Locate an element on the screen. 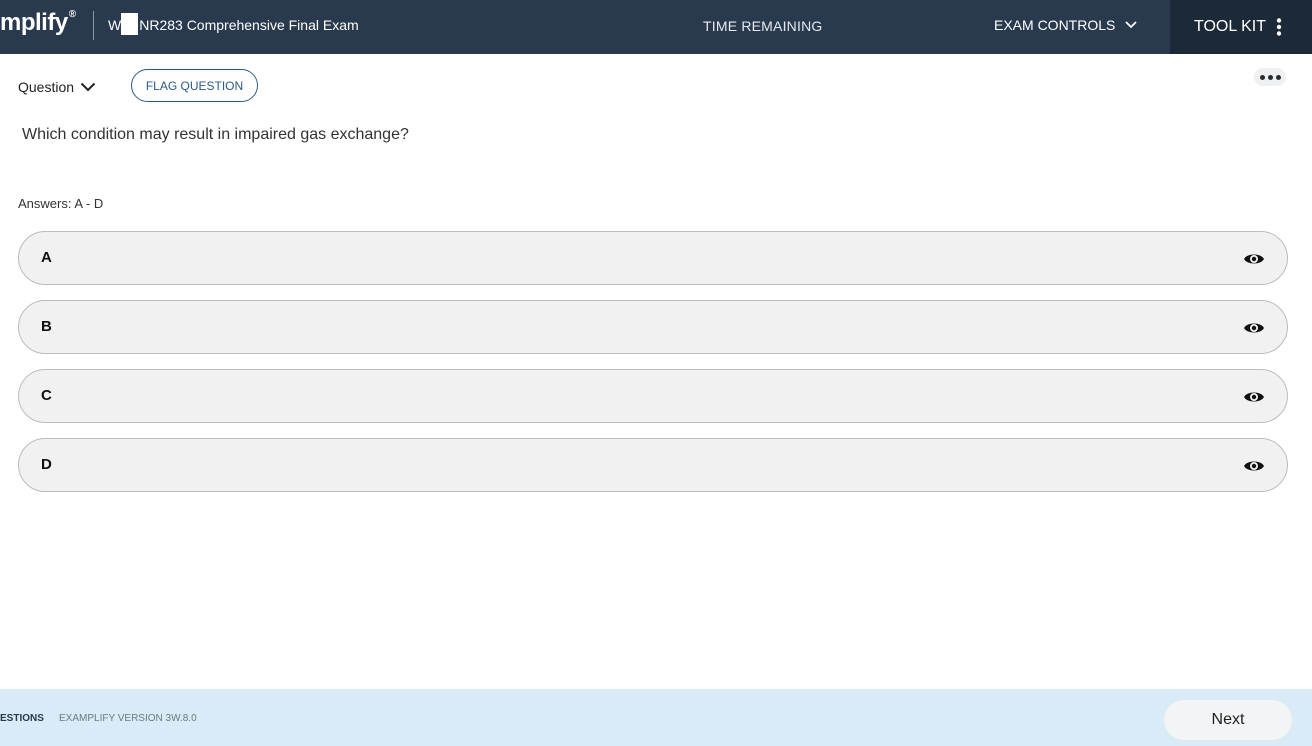  logo-trademark: ® is located at coordinates (72, 14).